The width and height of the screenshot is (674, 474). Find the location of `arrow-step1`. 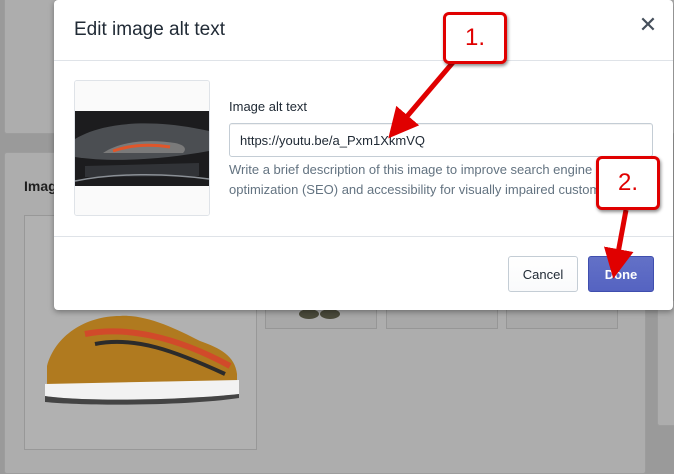

arrow-step1 is located at coordinates (422, 98).